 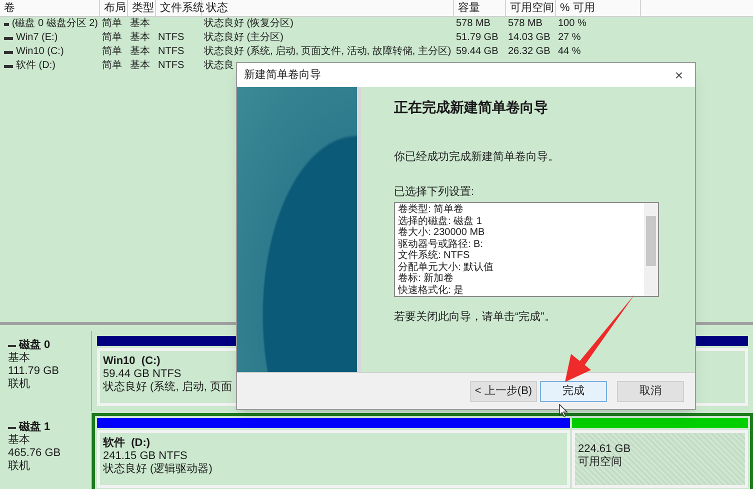 I want to click on table-cell: 44 %, so click(x=569, y=52).